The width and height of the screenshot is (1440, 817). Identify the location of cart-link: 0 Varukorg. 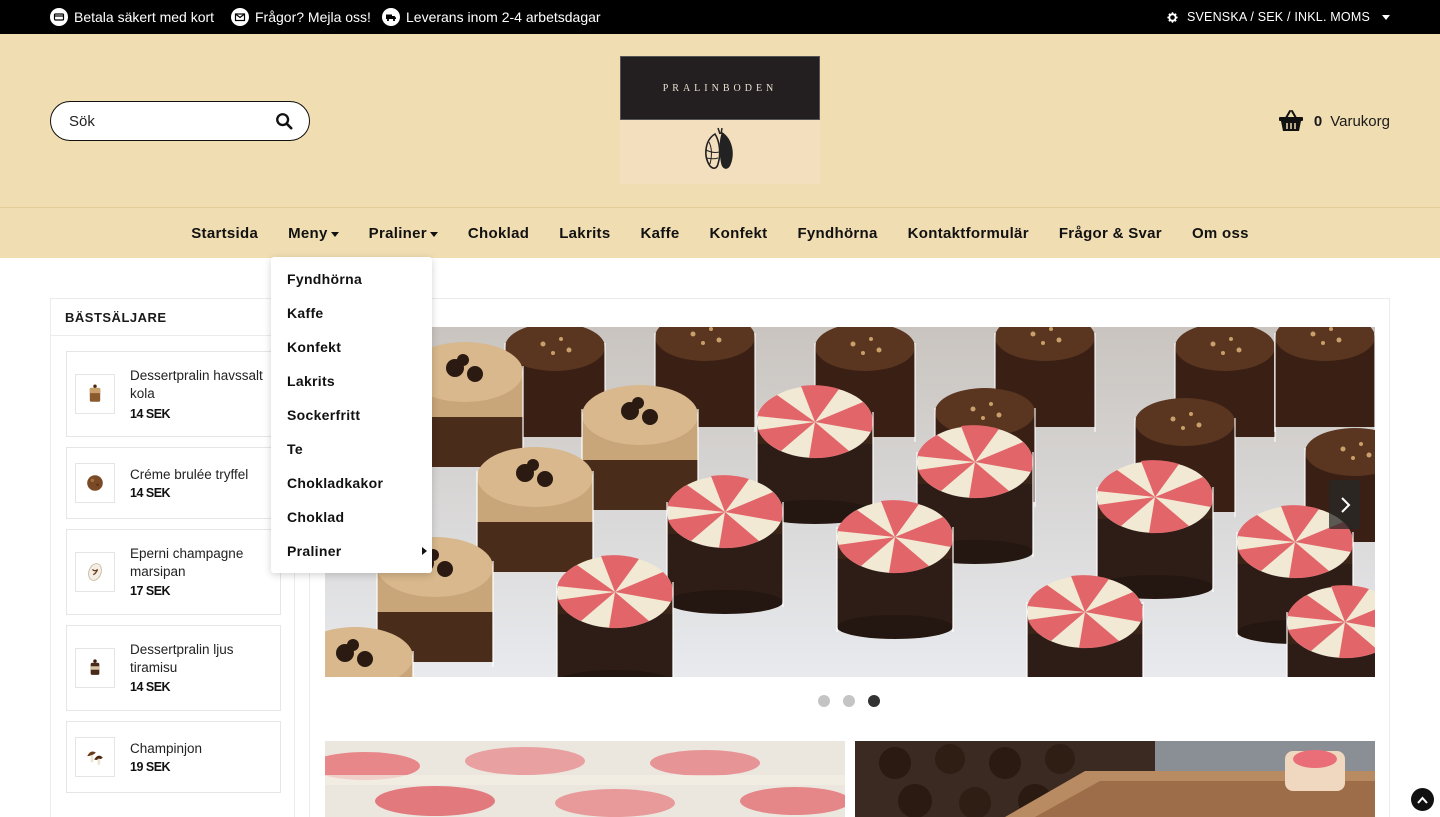
(1334, 121).